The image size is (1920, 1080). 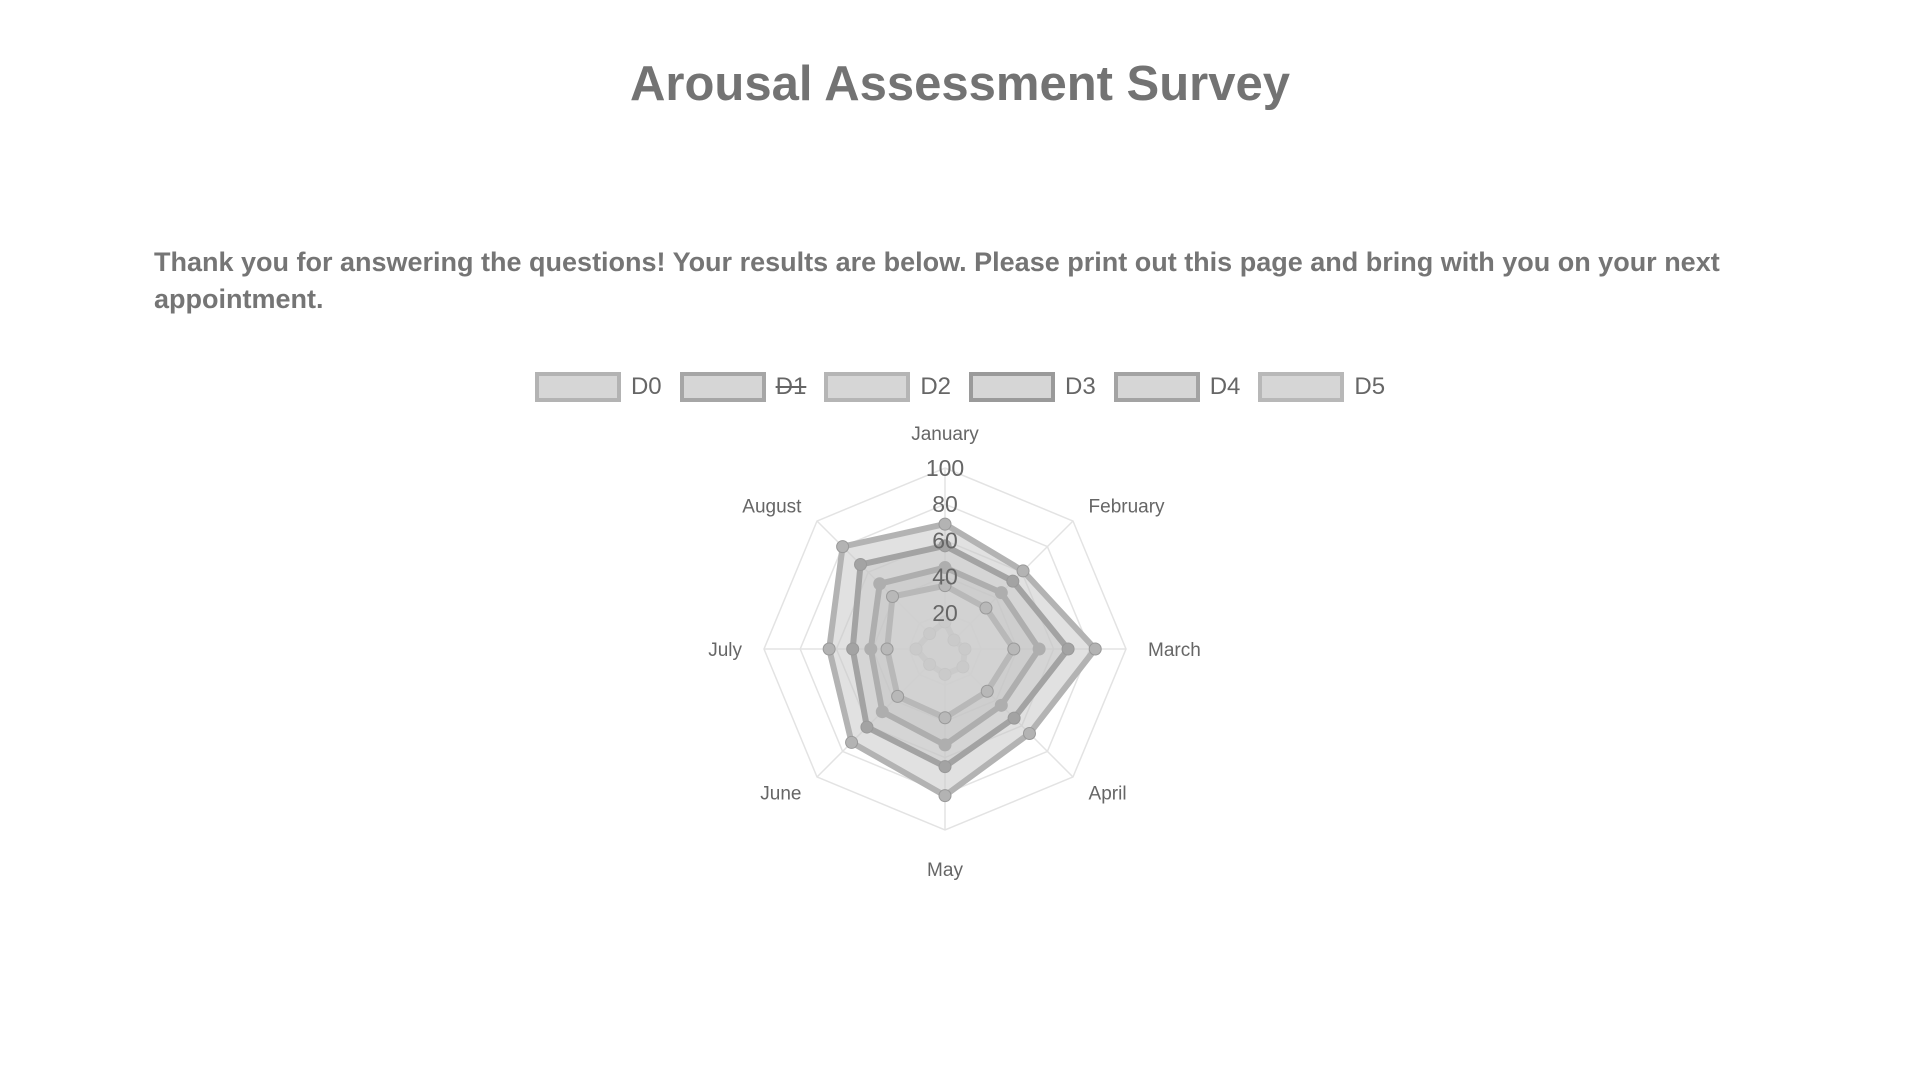 I want to click on tick-label: 40, so click(x=945, y=577).